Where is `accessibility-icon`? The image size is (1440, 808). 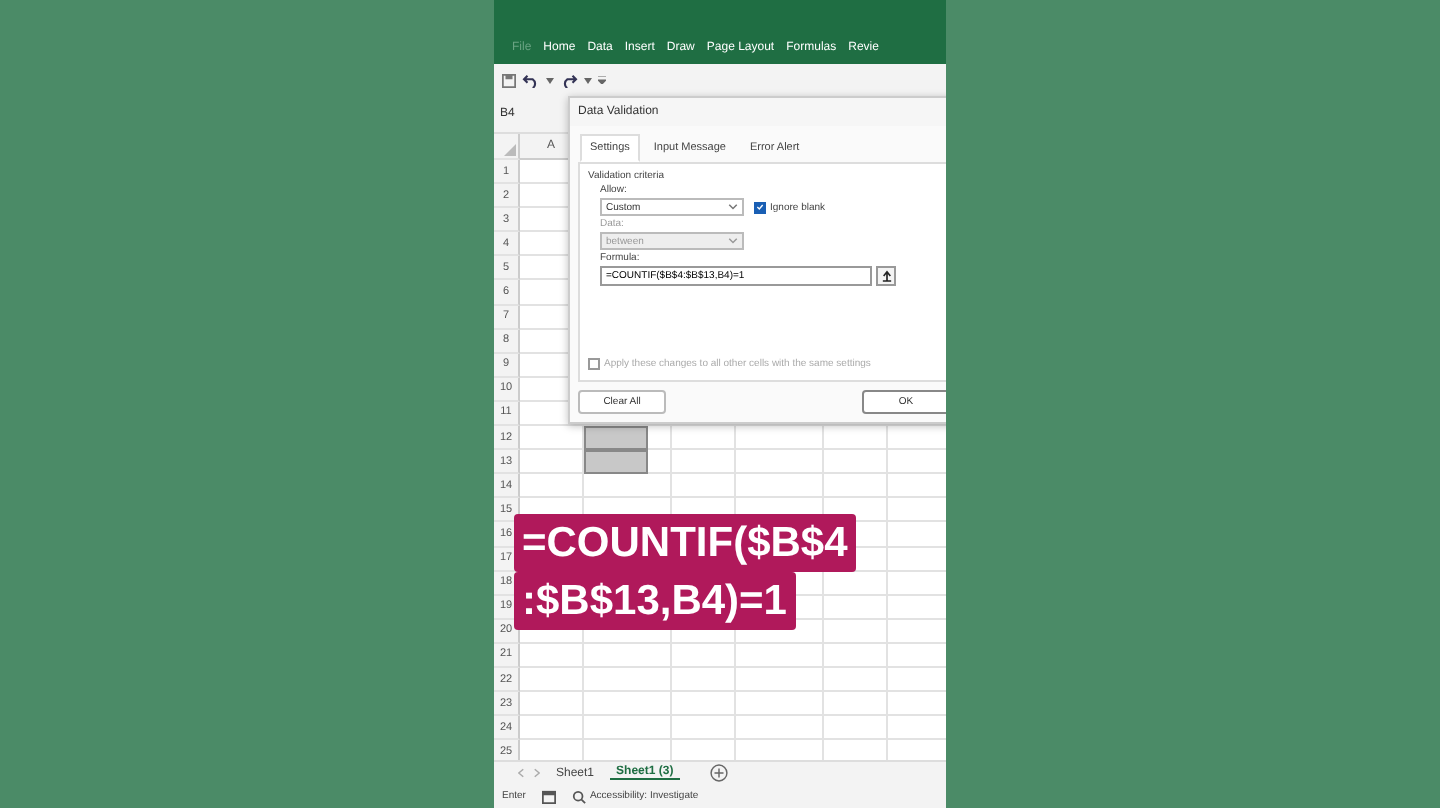 accessibility-icon is located at coordinates (578, 796).